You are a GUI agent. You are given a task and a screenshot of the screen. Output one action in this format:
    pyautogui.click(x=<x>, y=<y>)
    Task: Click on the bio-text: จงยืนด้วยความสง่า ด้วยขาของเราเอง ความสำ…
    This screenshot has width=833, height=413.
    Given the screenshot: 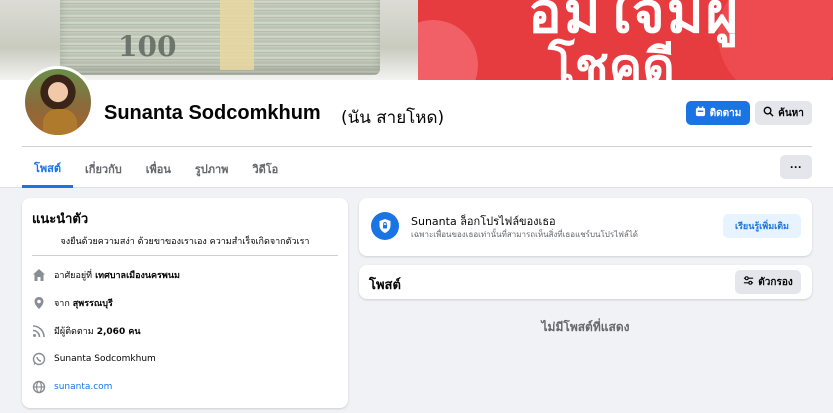 What is the action you would take?
    pyautogui.click(x=185, y=242)
    